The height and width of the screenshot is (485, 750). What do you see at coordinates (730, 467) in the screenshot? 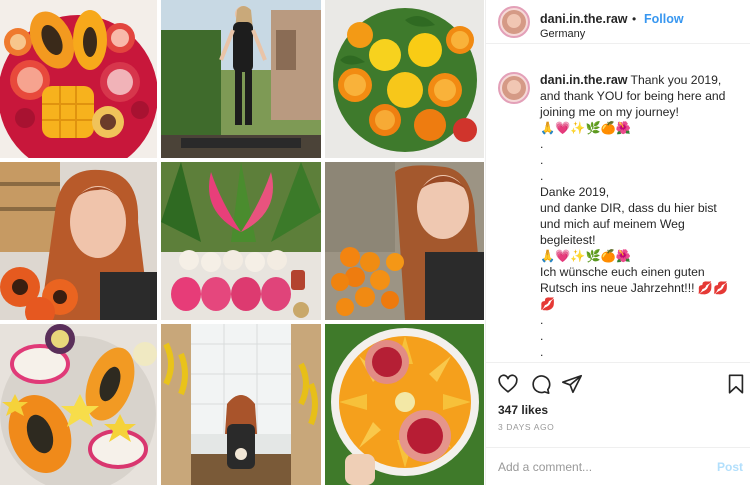
I see `post-comment-button: Post` at bounding box center [730, 467].